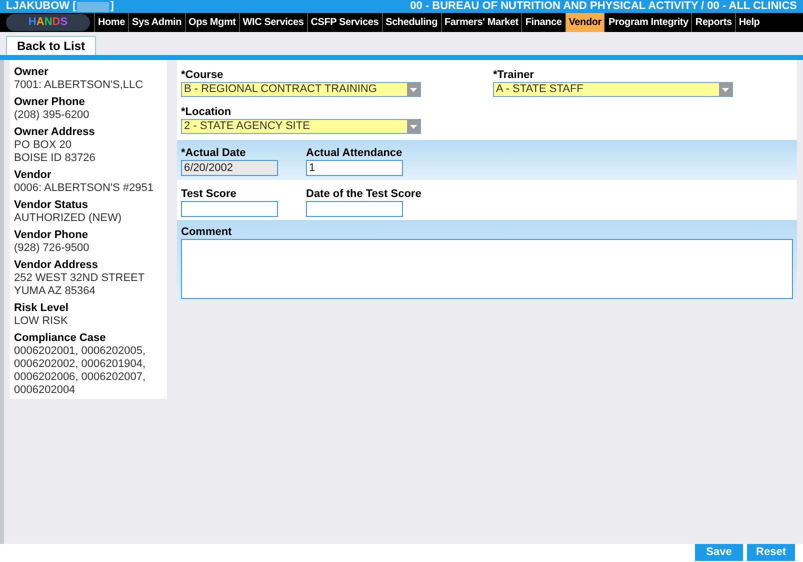  I want to click on dropdown: 2 - STATE AGENCY SITE, so click(301, 126).